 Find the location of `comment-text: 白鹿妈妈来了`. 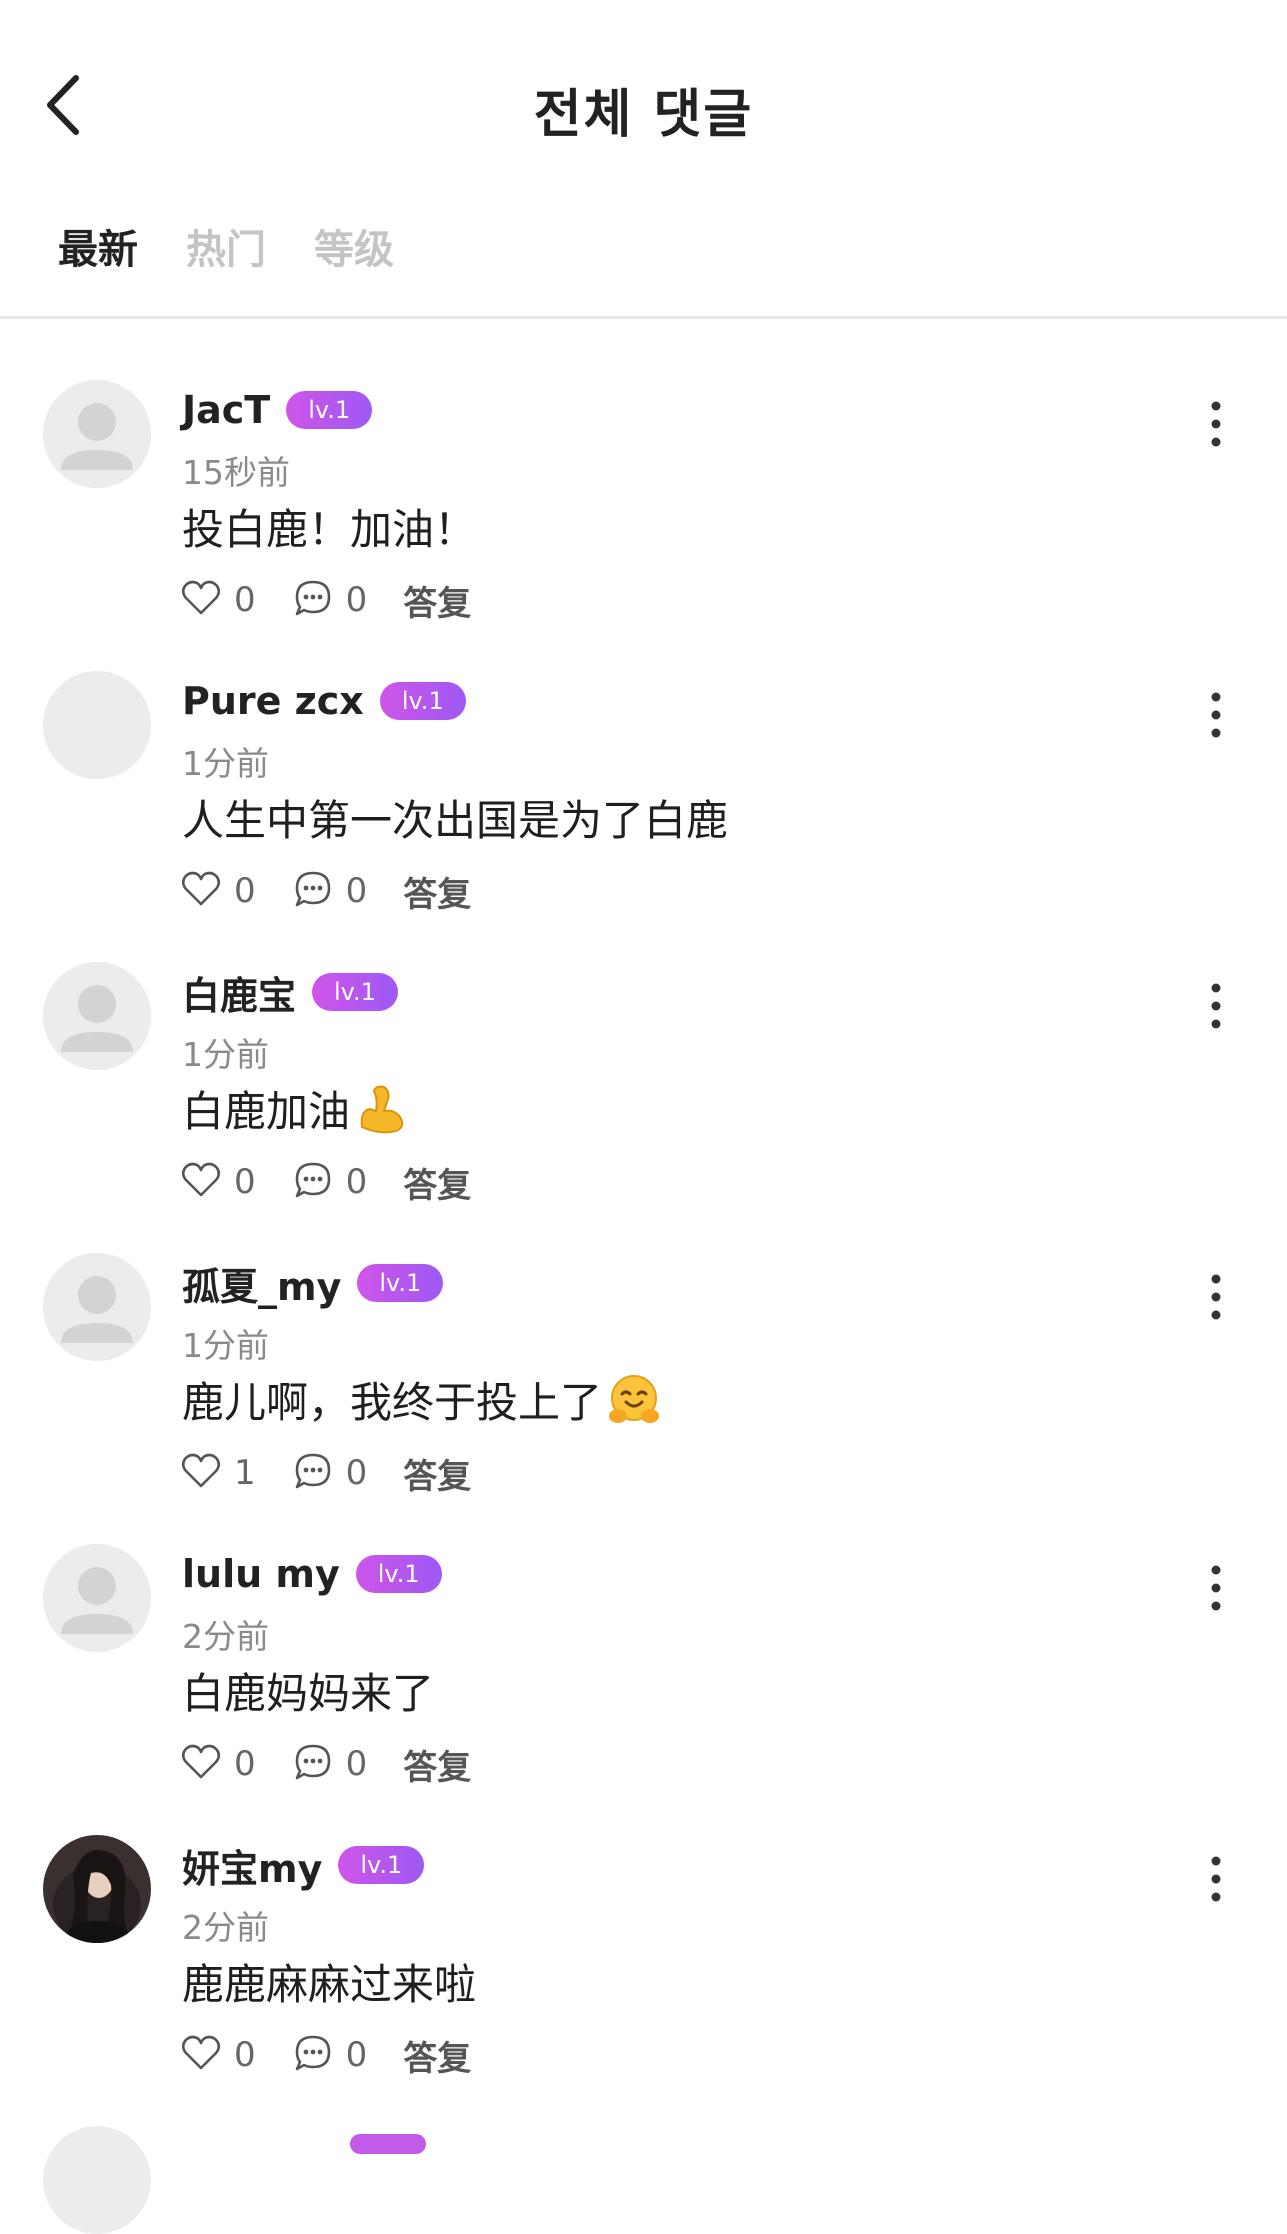

comment-text: 白鹿妈妈来了 is located at coordinates (308, 1693).